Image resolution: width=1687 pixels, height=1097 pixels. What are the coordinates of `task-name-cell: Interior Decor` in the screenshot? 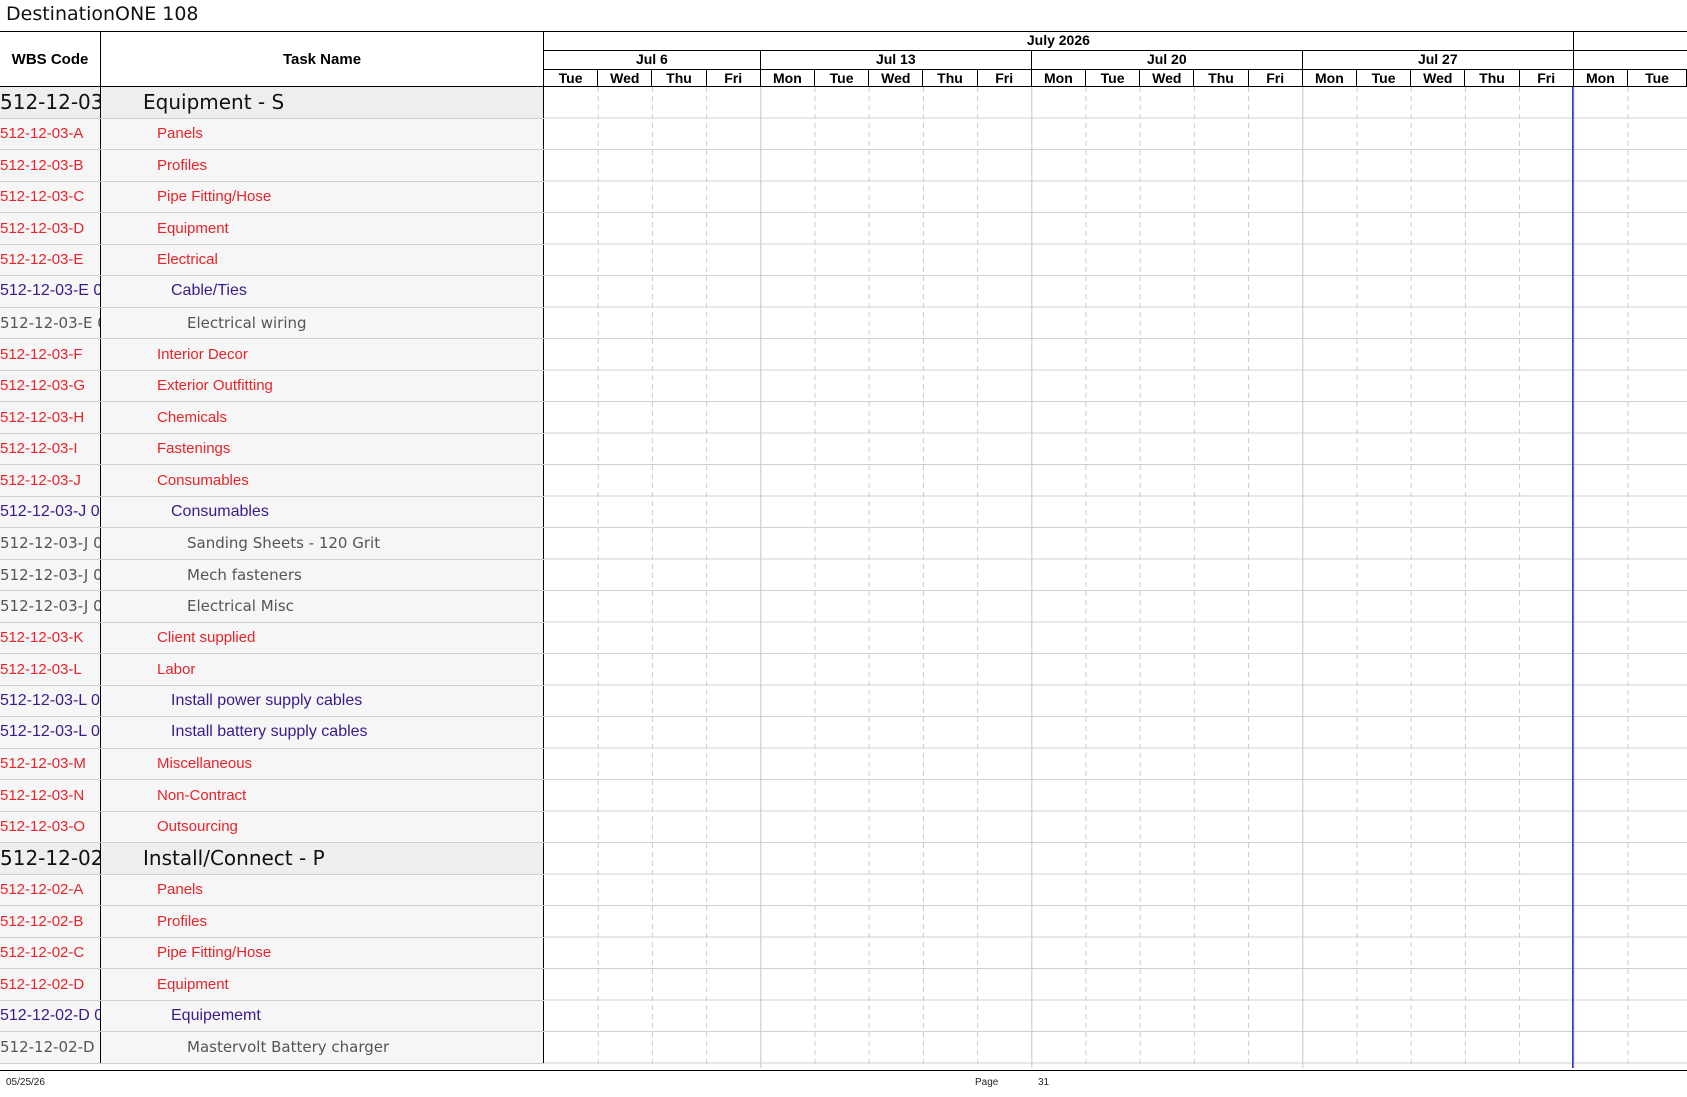 It's located at (322, 354).